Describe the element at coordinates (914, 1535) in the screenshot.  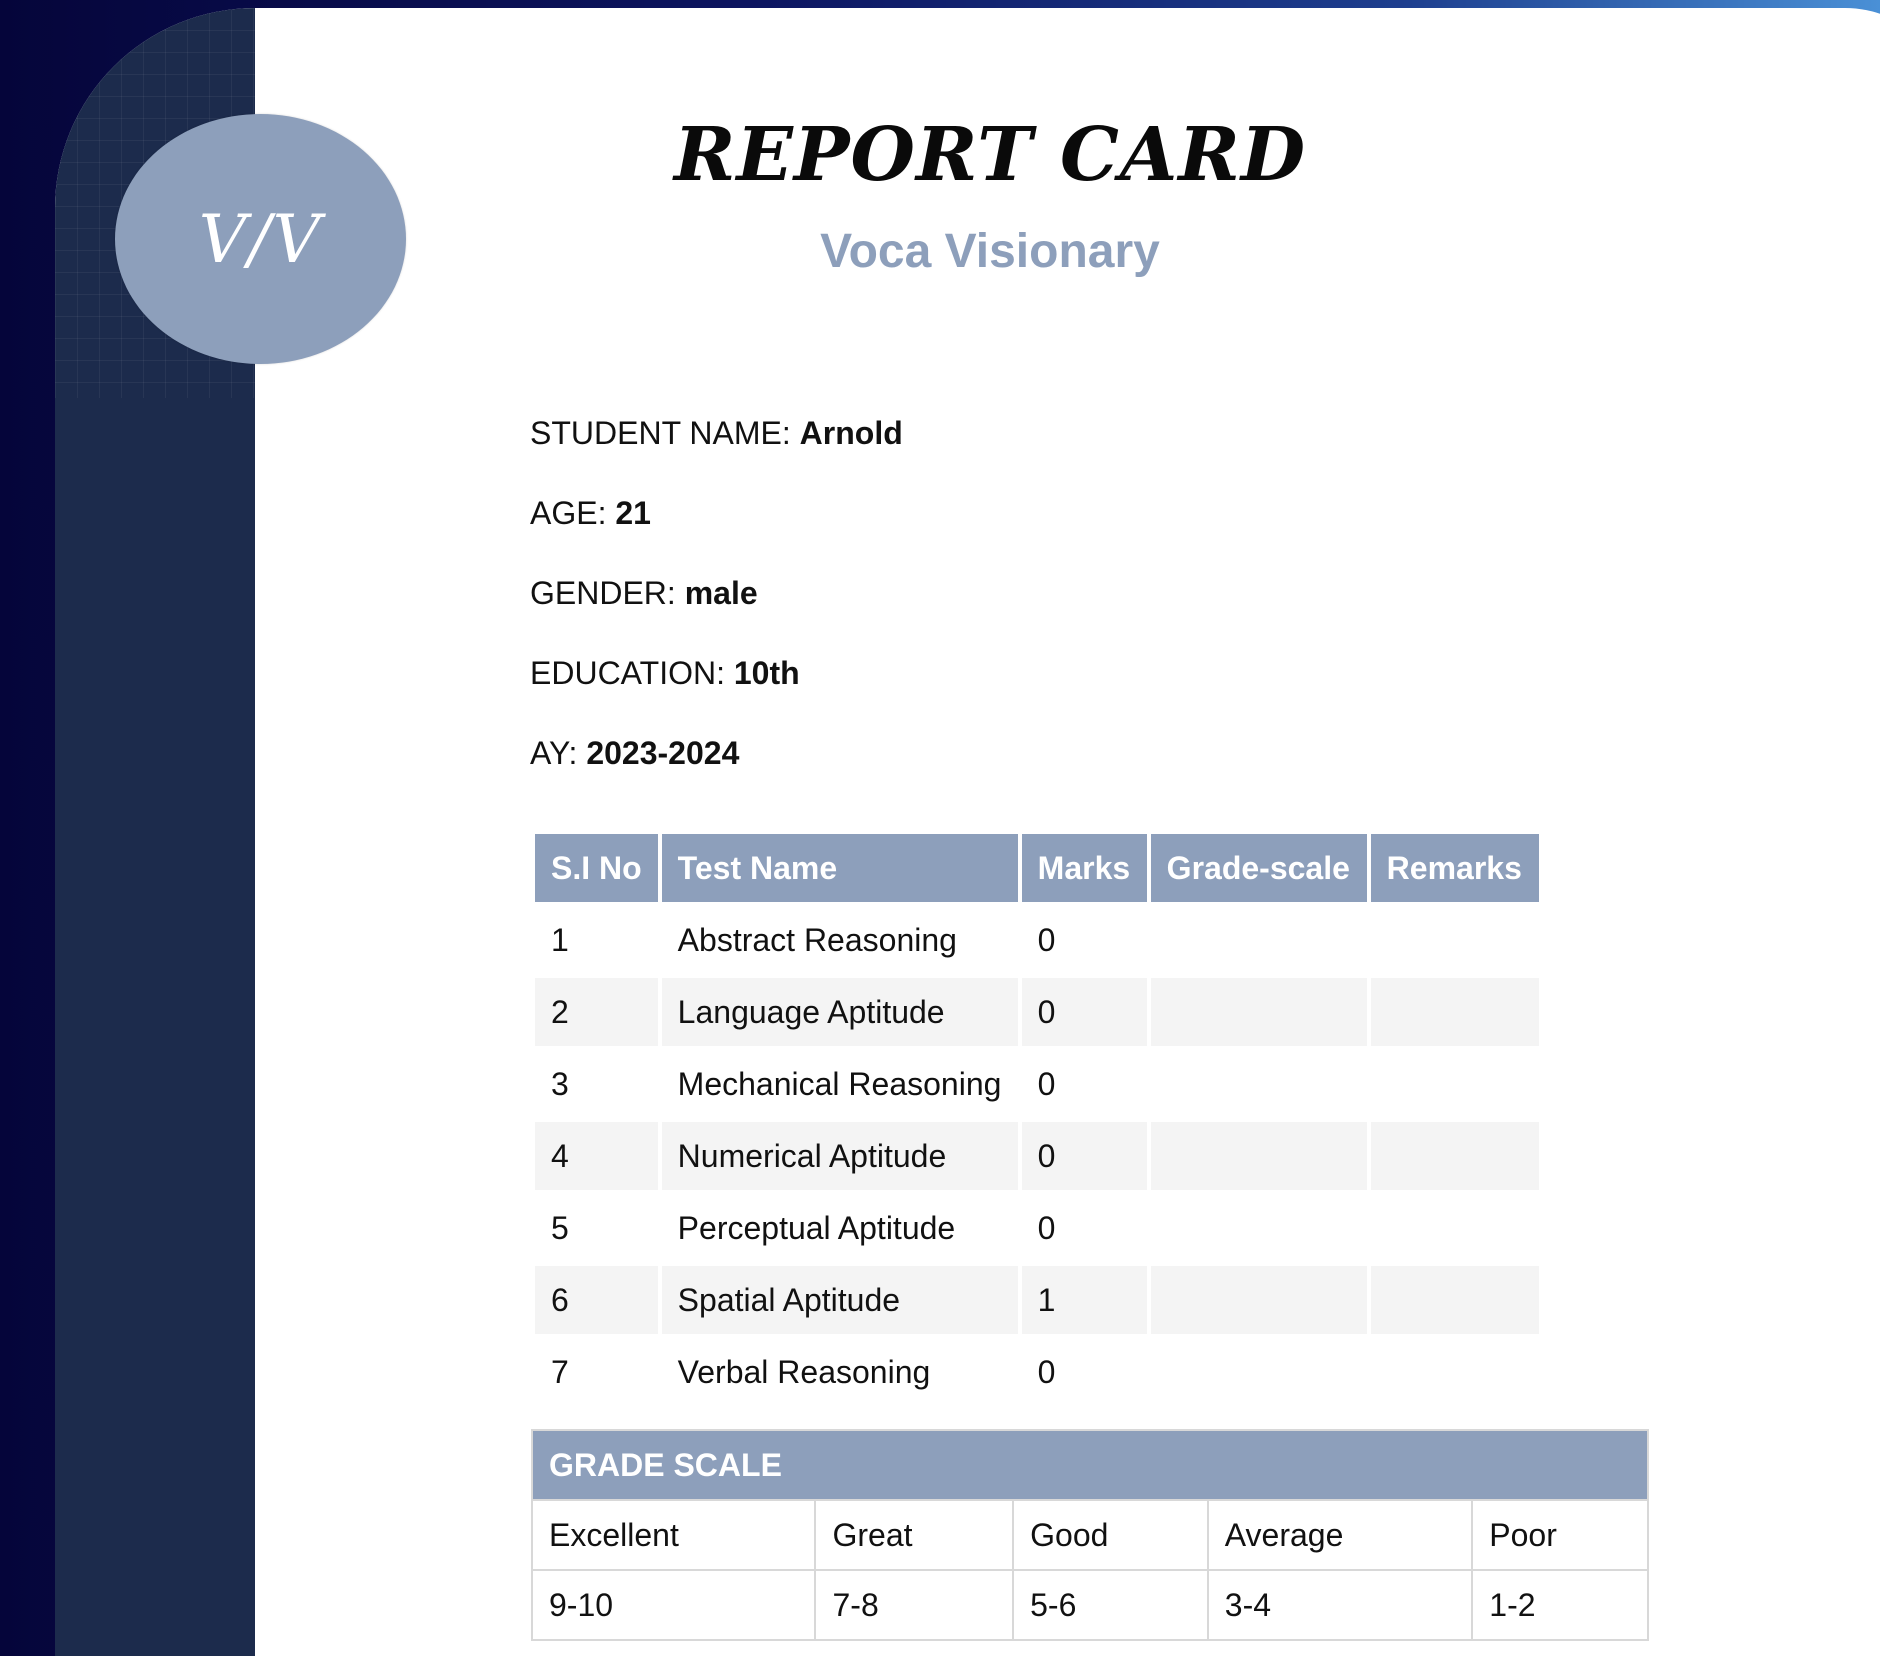
I see `grade-level-cell: Great` at that location.